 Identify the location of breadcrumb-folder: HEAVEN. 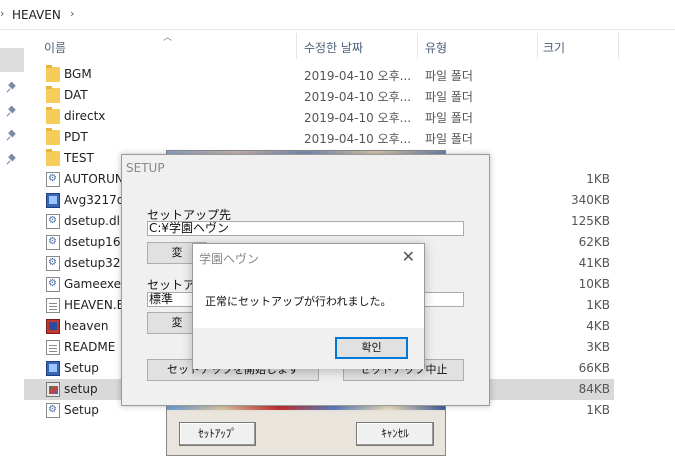
(36, 15).